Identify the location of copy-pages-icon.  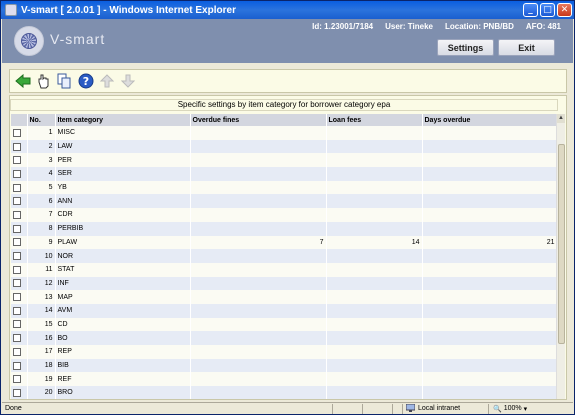
(64, 81).